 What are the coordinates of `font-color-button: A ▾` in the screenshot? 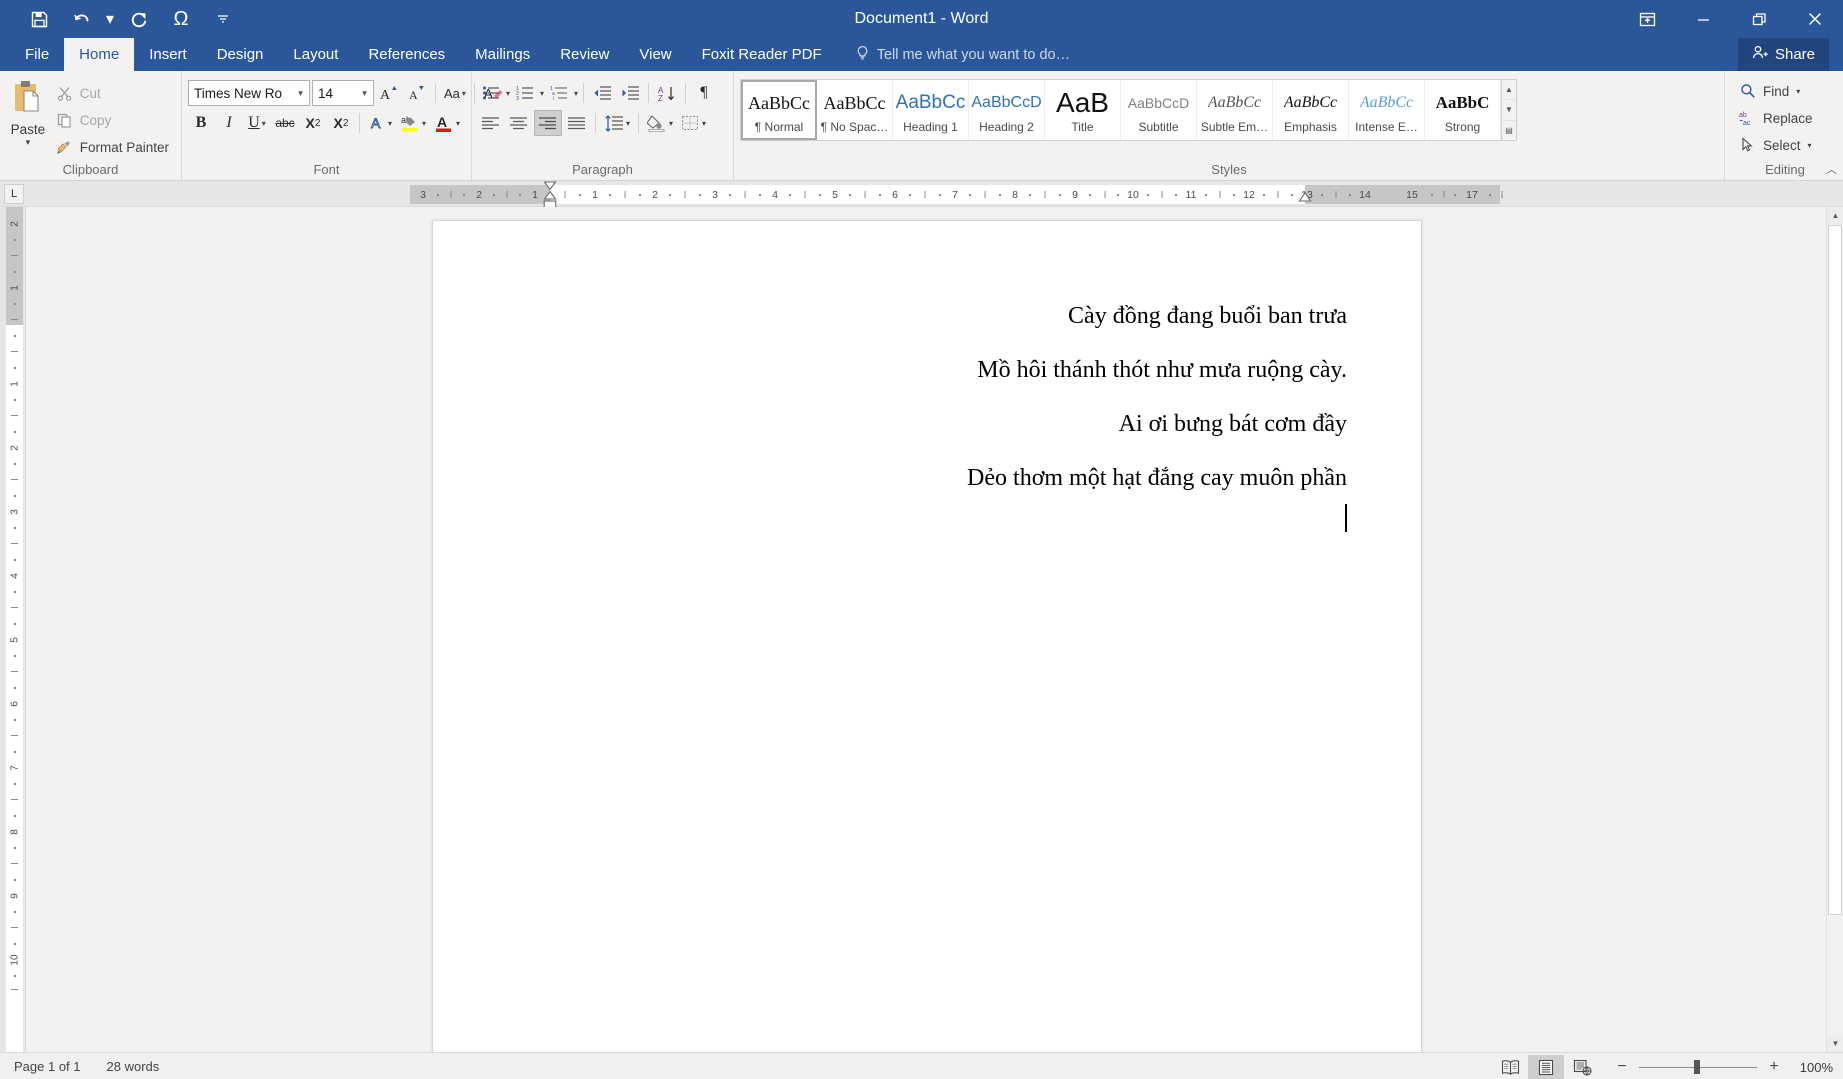 It's located at (447, 123).